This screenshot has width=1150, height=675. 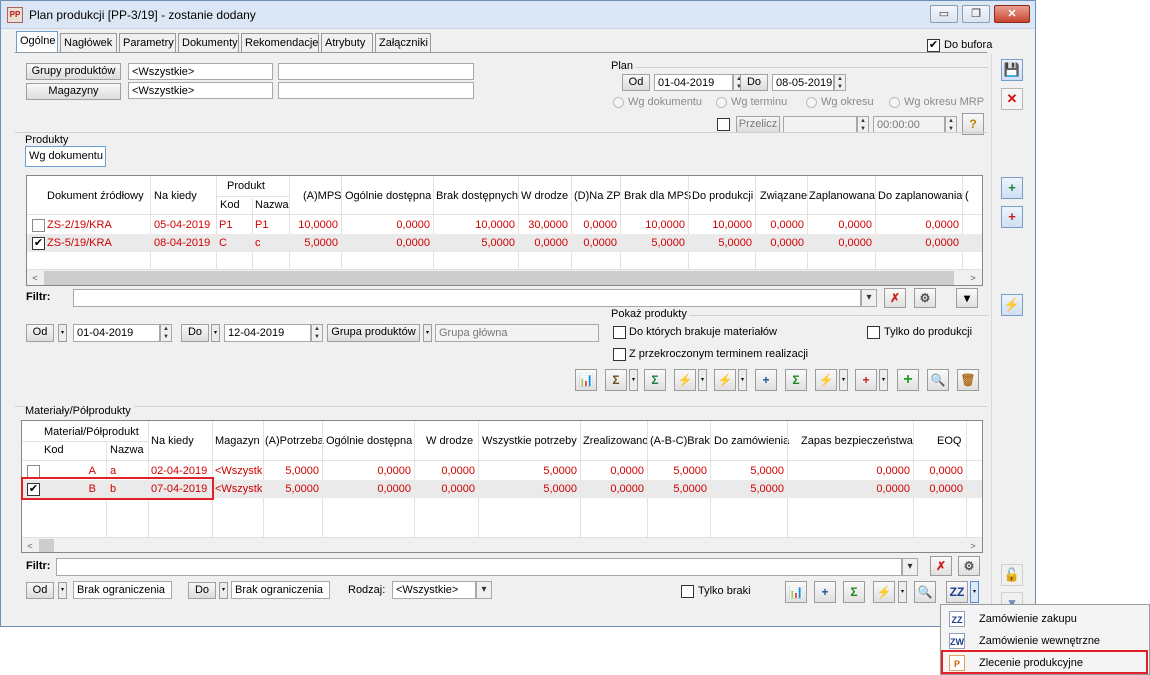 I want to click on przelicz-date-spinner: ▲ ▼, so click(x=863, y=124).